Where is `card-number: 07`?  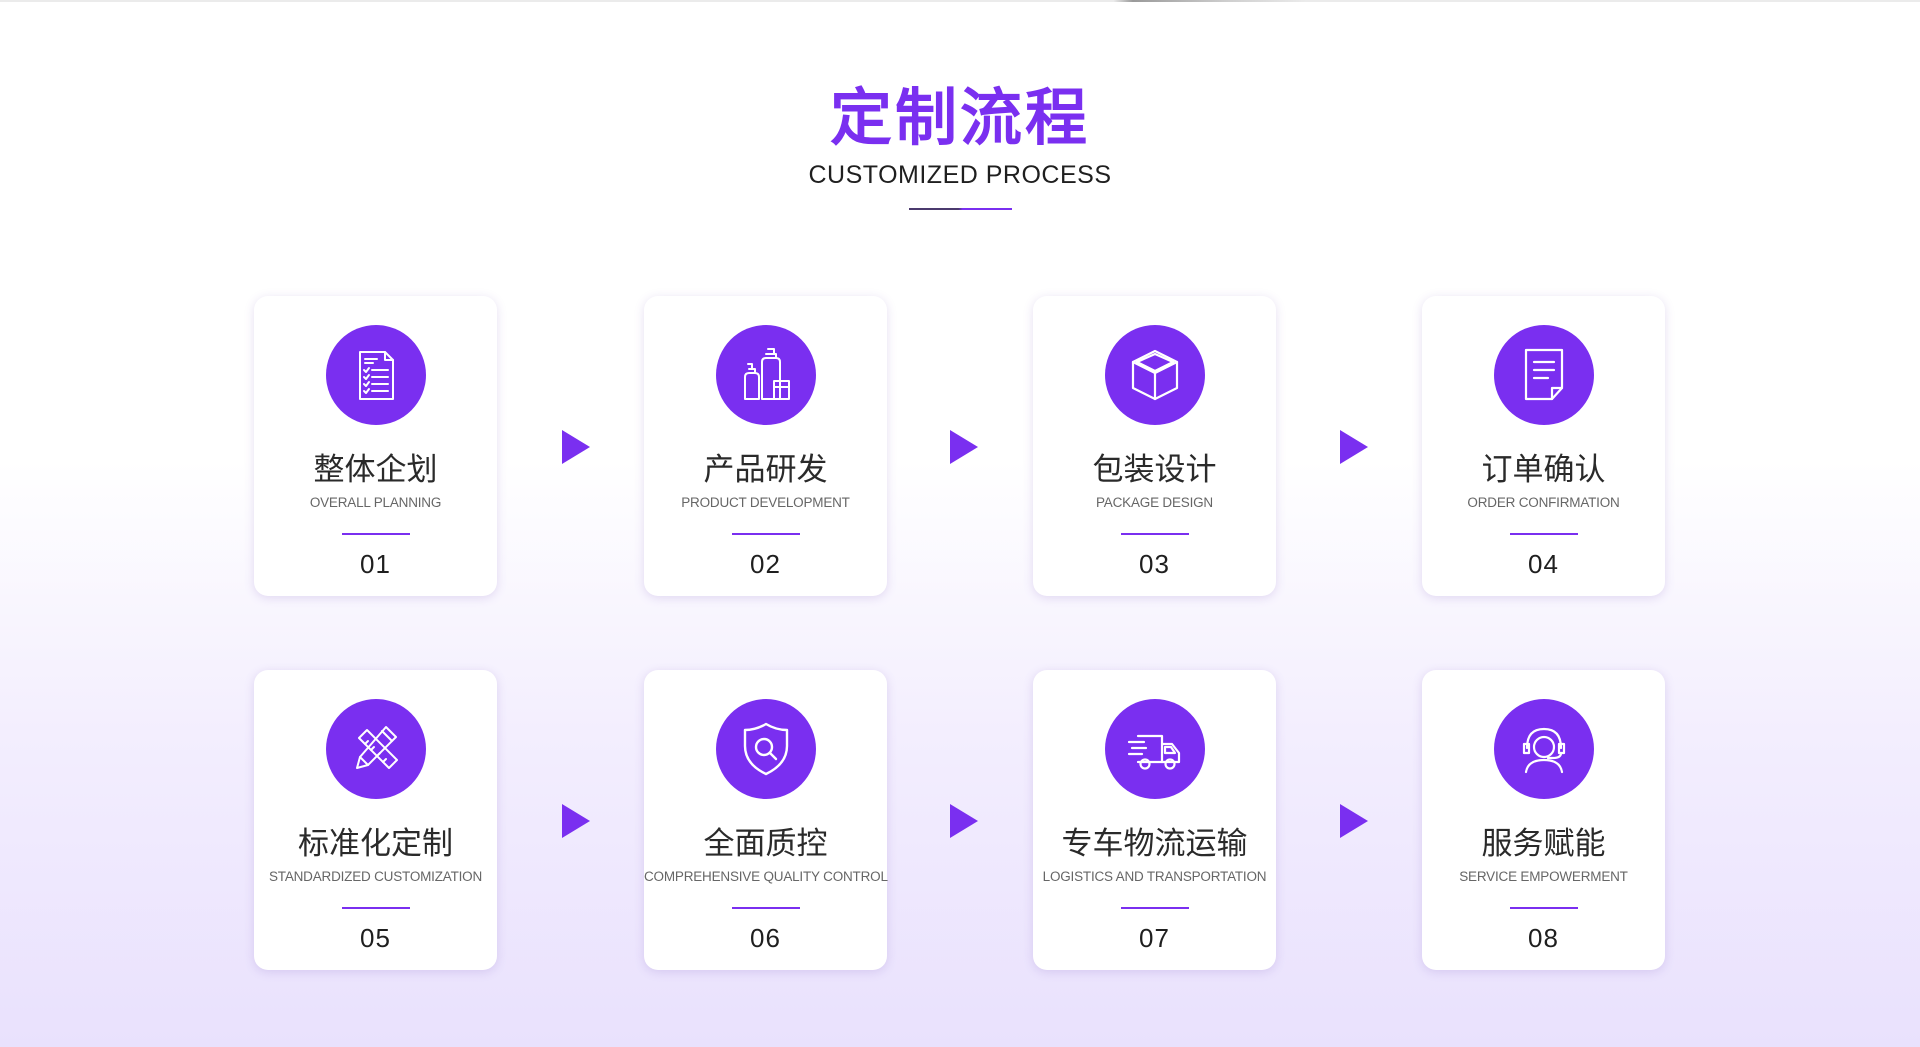
card-number: 07 is located at coordinates (1154, 938).